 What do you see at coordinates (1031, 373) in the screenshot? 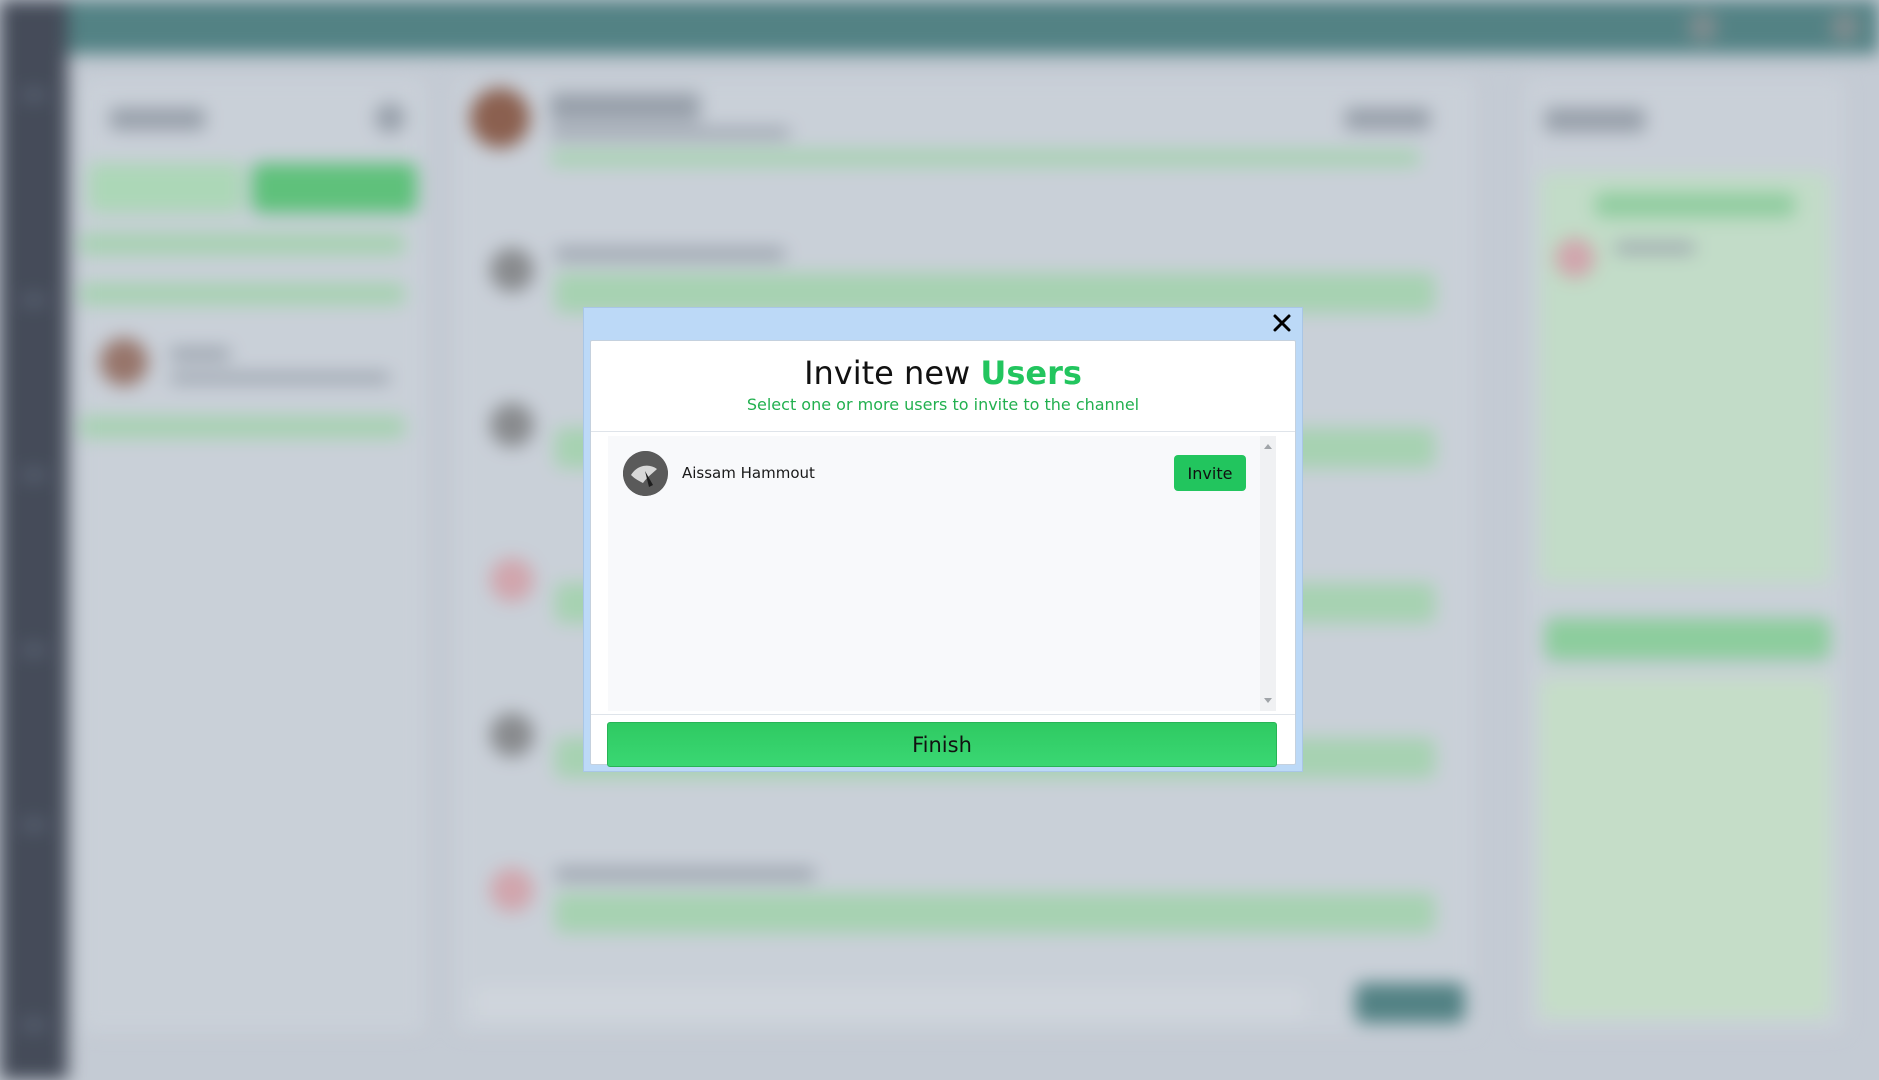
I see `modal-title-accent: Users` at bounding box center [1031, 373].